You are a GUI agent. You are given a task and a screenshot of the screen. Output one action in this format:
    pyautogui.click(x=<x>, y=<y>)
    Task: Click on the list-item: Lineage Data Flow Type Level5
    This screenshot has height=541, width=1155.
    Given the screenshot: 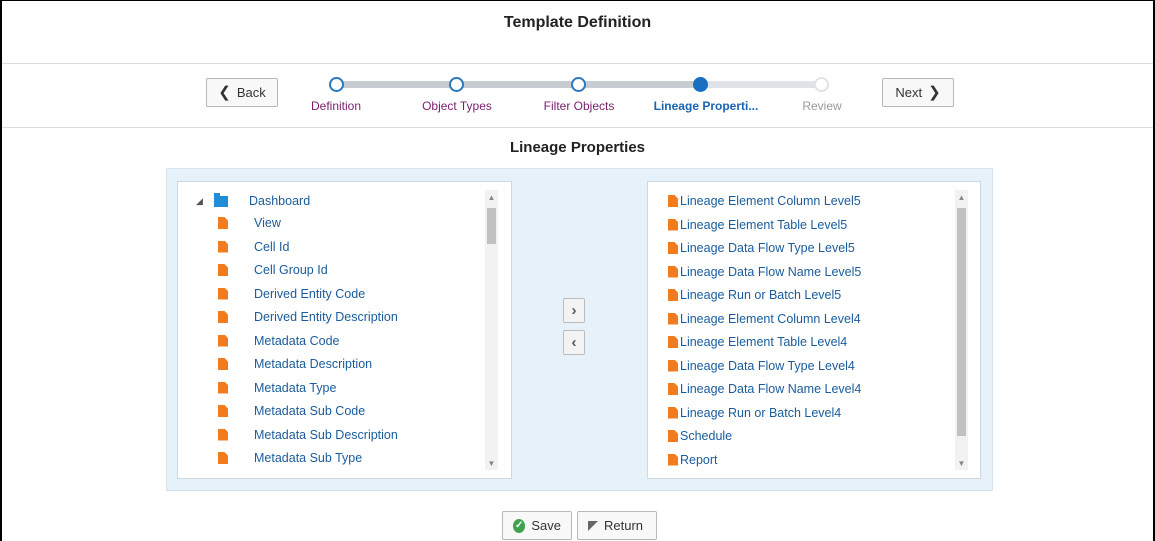 What is the action you would take?
    pyautogui.click(x=761, y=248)
    